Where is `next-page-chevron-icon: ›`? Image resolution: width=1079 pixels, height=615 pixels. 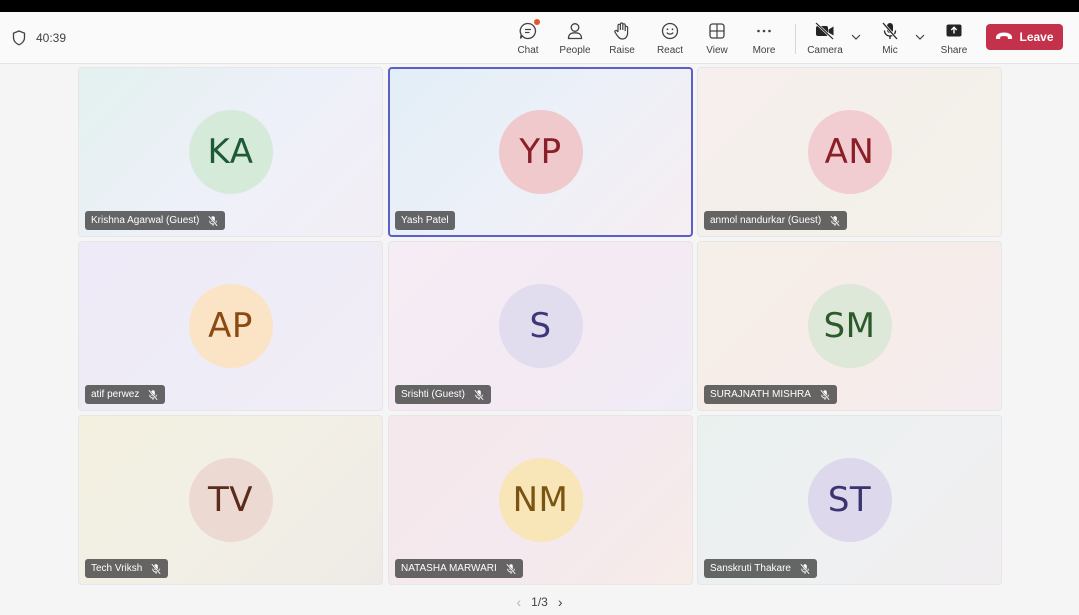 next-page-chevron-icon: › is located at coordinates (560, 602).